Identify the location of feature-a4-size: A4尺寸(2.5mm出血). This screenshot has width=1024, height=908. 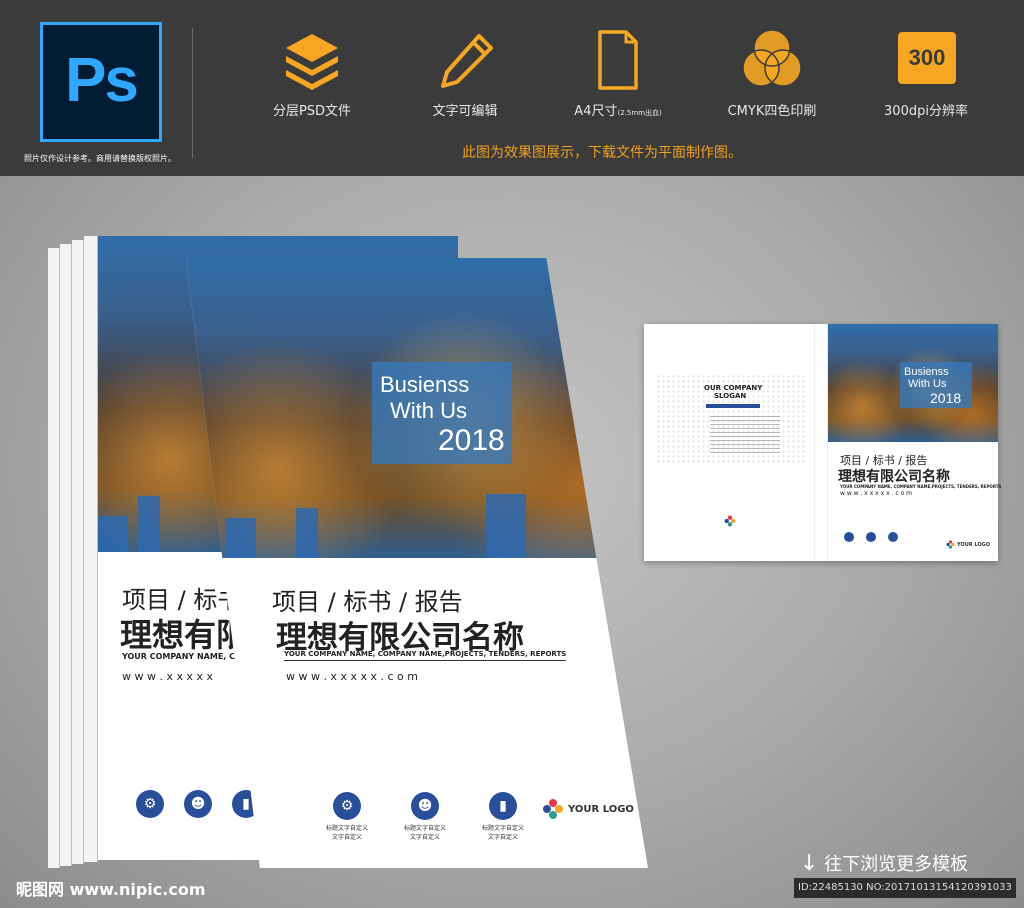
(618, 71).